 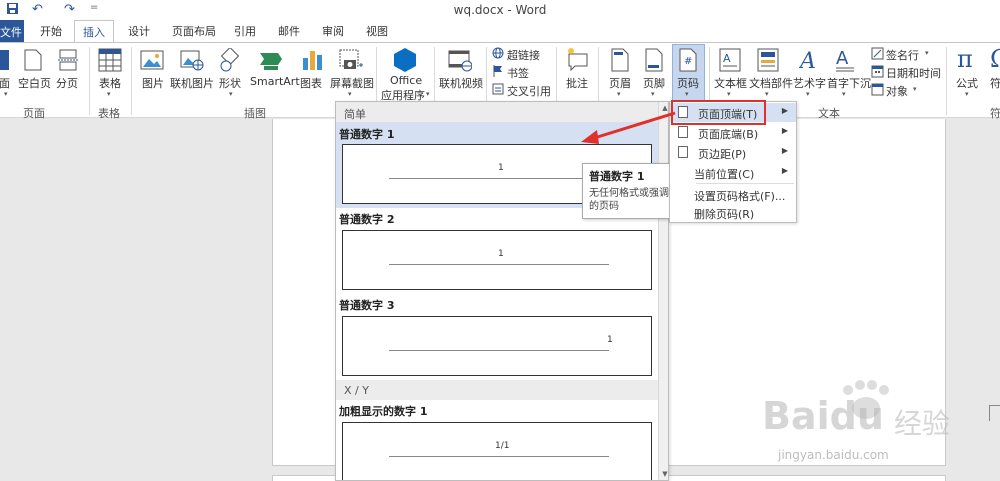 I want to click on watermark-brand: Baidu, so click(x=823, y=416).